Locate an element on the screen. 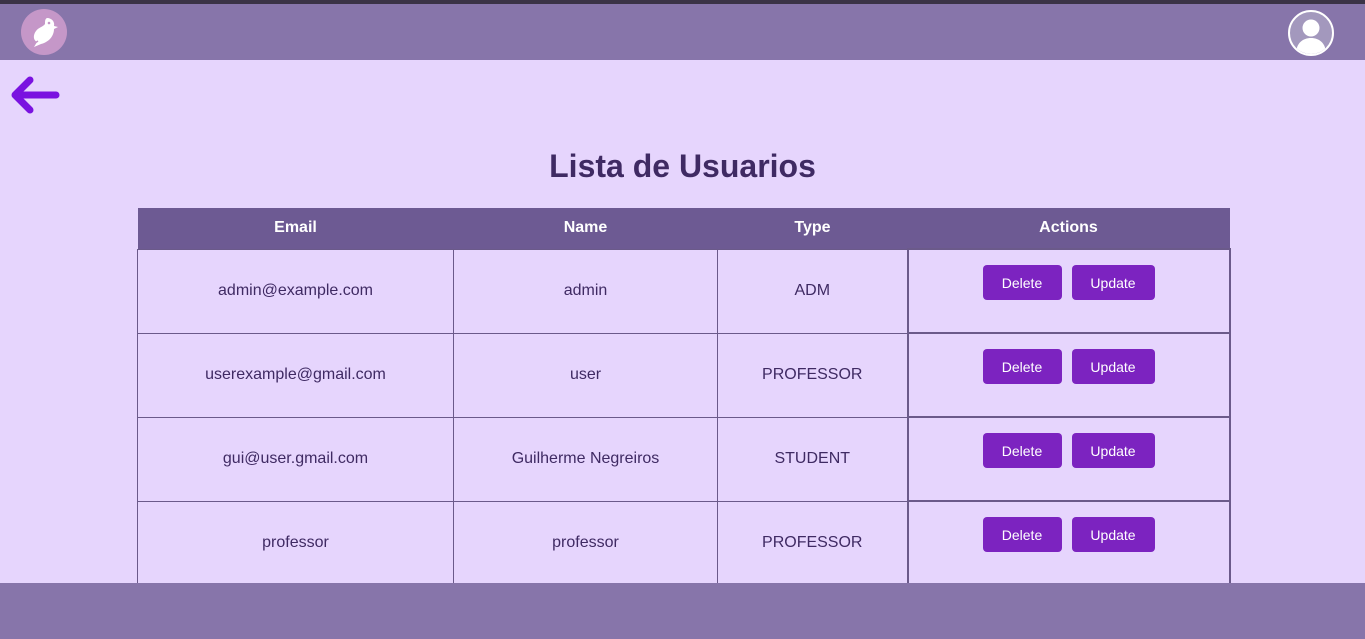 This screenshot has width=1365, height=639. column-header-name: Name is located at coordinates (585, 228).